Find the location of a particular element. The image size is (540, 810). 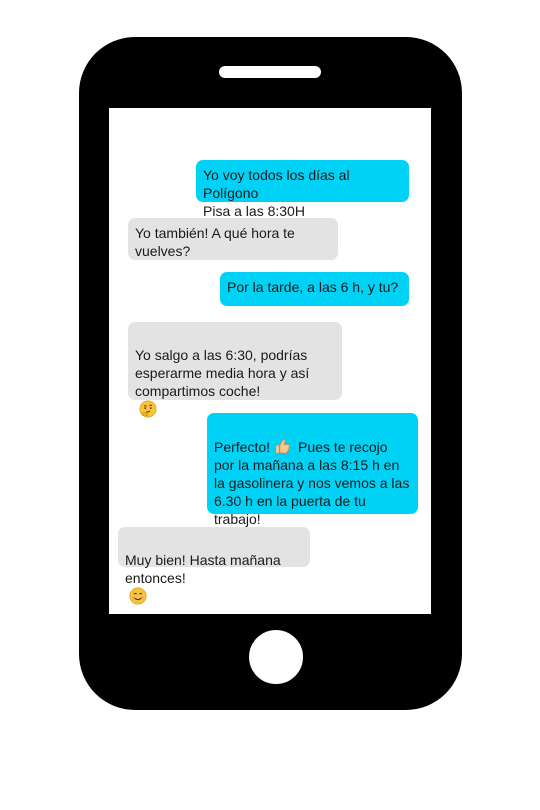

smiling-face-icon is located at coordinates (138, 596).